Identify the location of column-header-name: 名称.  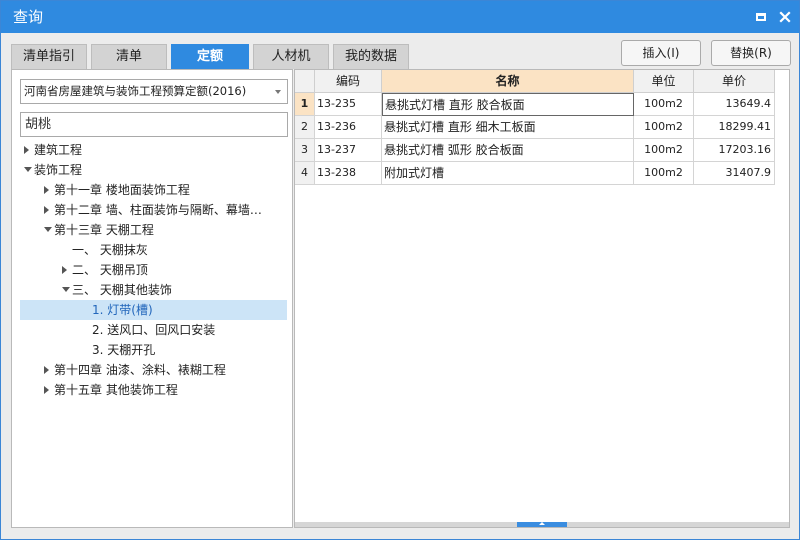
(508, 81).